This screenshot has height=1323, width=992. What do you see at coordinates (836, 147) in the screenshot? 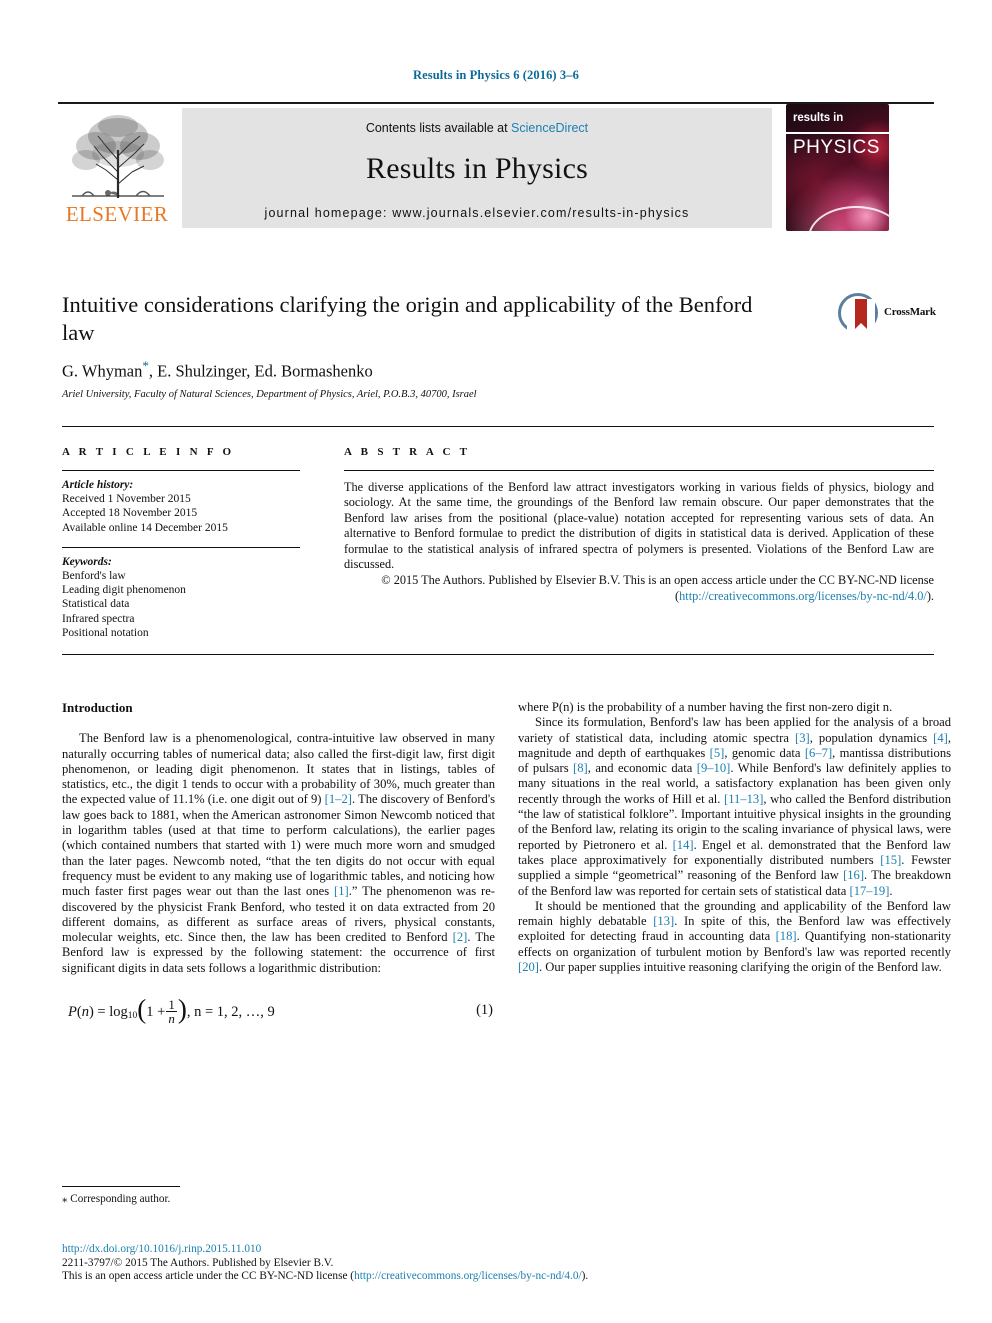
I see `cover-line-physics: PHYSICS` at bounding box center [836, 147].